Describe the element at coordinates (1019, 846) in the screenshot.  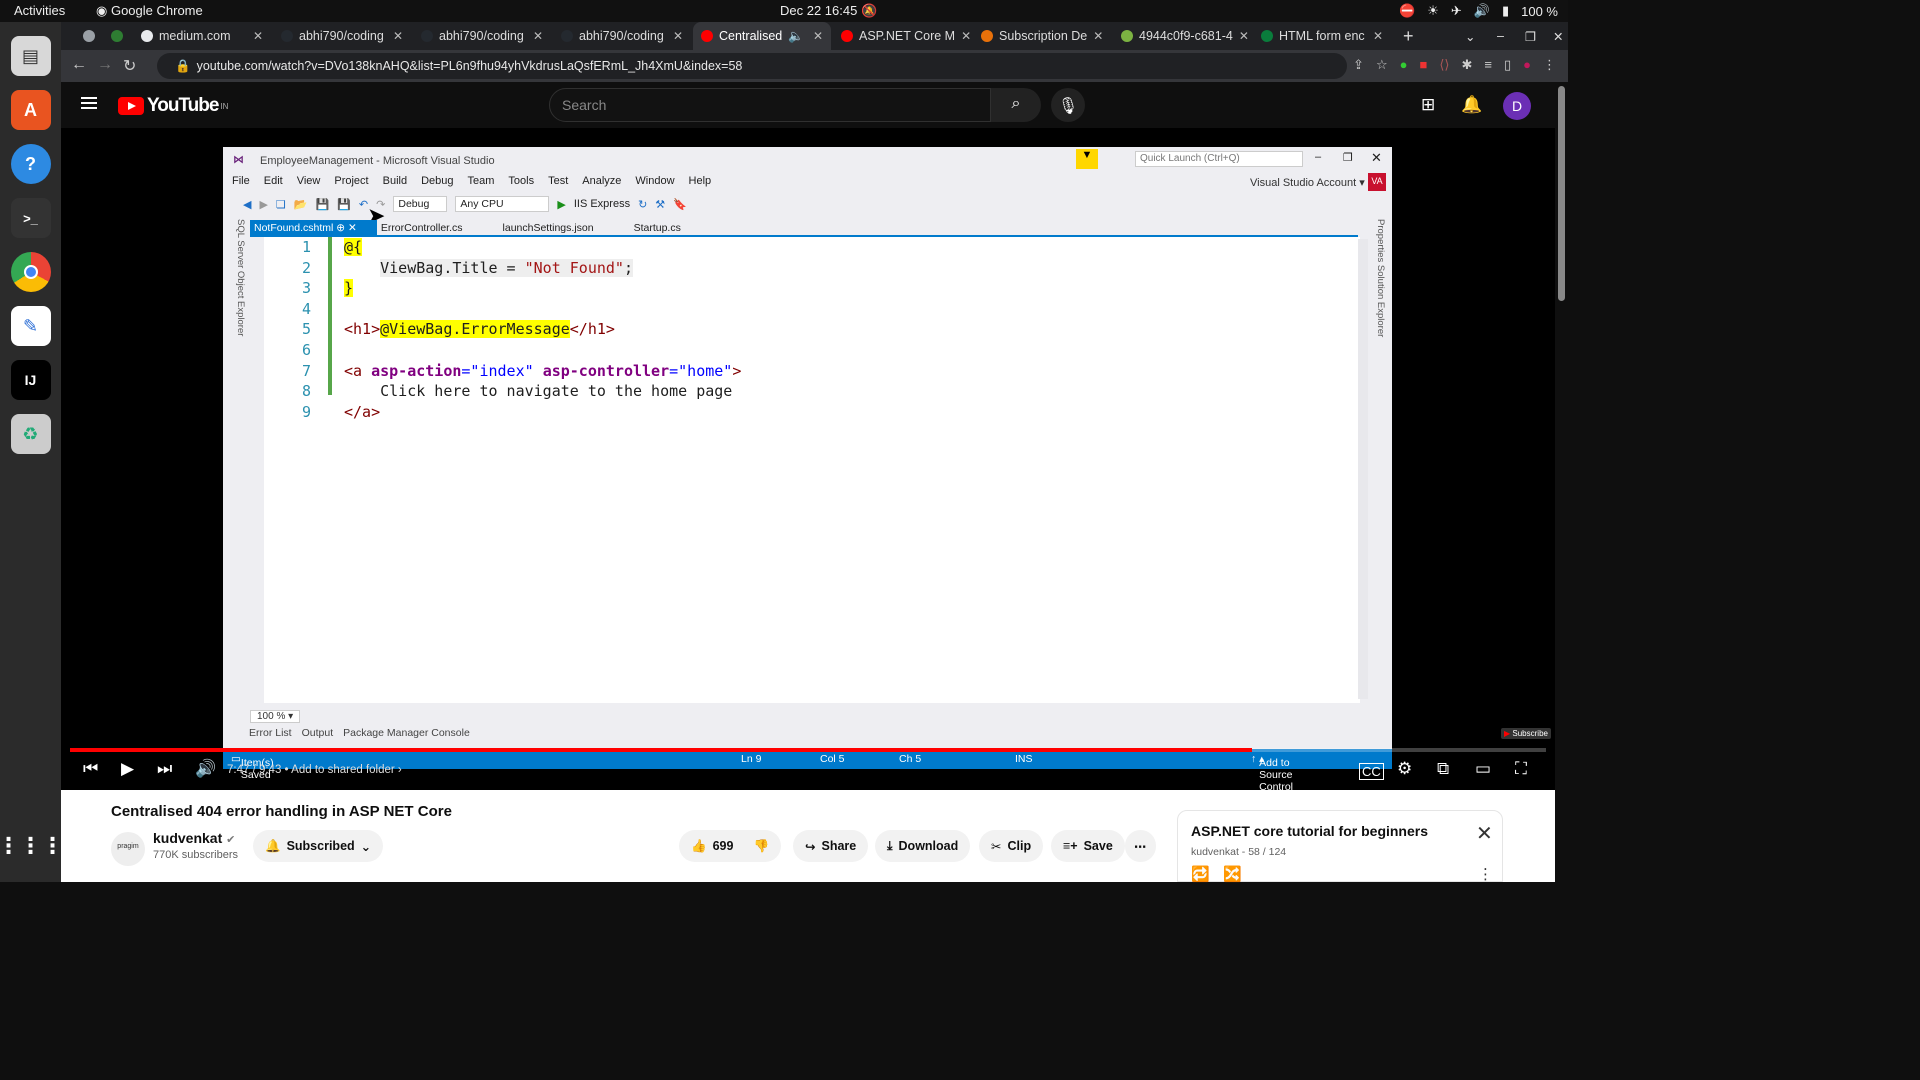
I see `clip-label: Clip` at that location.